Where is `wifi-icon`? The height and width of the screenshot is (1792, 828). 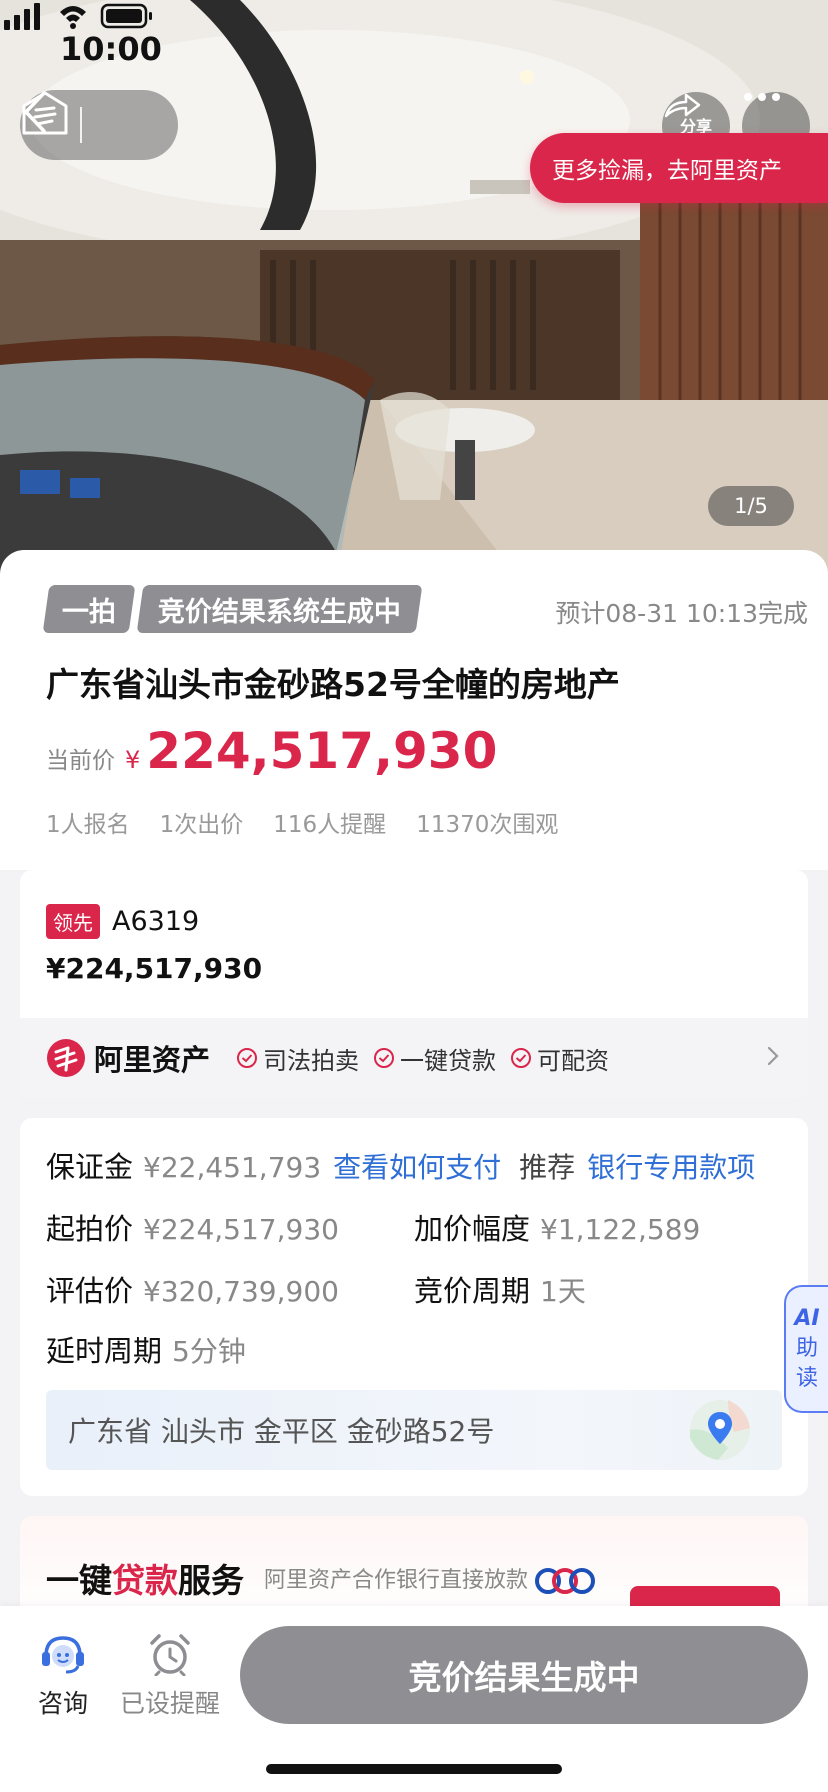 wifi-icon is located at coordinates (73, 17).